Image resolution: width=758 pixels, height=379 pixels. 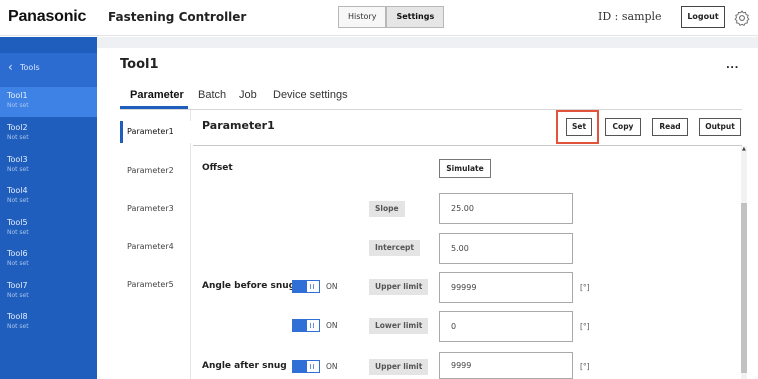 What do you see at coordinates (48, 166) in the screenshot?
I see `sidebar-item-tool3: Tool3 Not set` at bounding box center [48, 166].